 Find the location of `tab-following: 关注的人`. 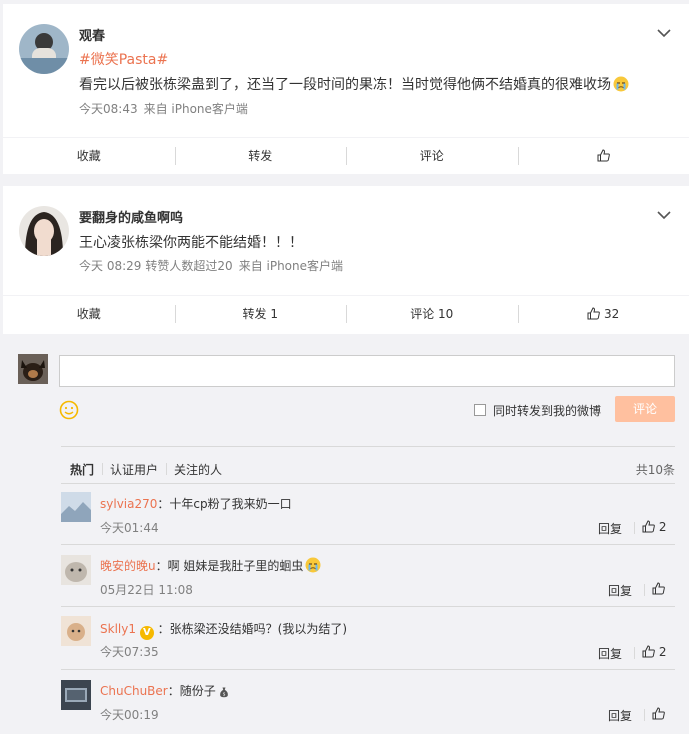

tab-following: 关注的人 is located at coordinates (198, 469).